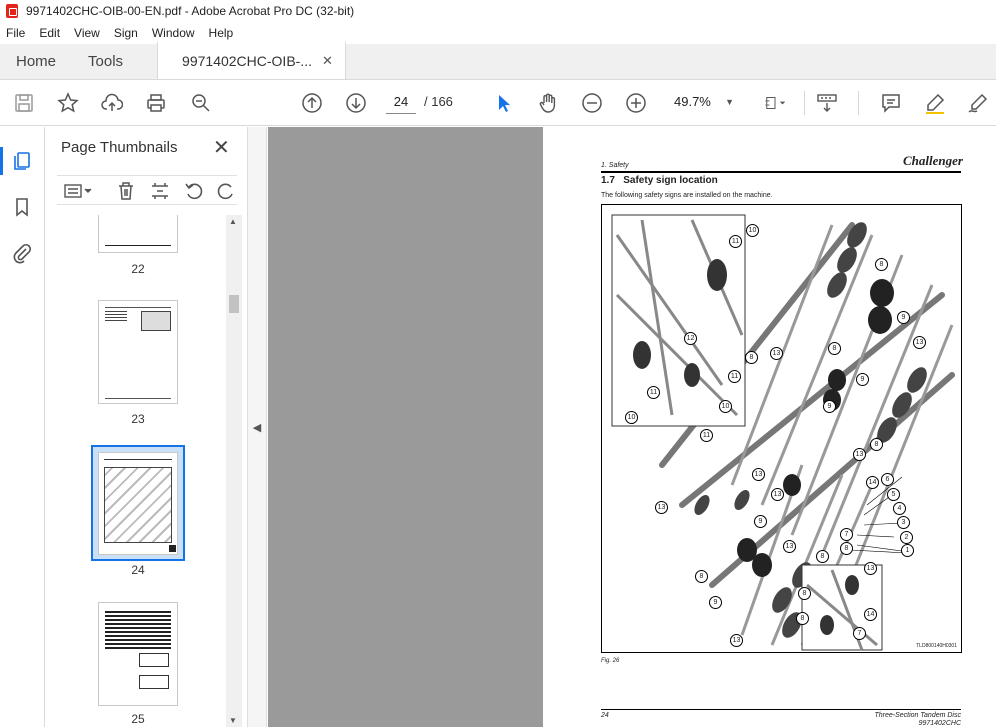 The width and height of the screenshot is (996, 728). What do you see at coordinates (498, 33) in the screenshot?
I see `menu-bar: File Edit View Sign Window Help` at bounding box center [498, 33].